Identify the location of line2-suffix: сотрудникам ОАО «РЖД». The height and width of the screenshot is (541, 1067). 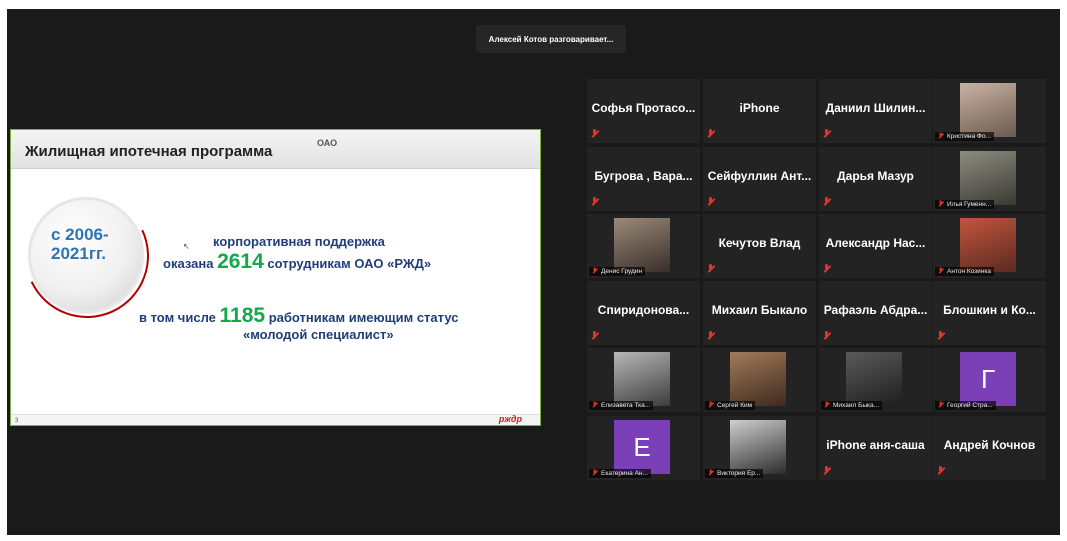
(349, 263).